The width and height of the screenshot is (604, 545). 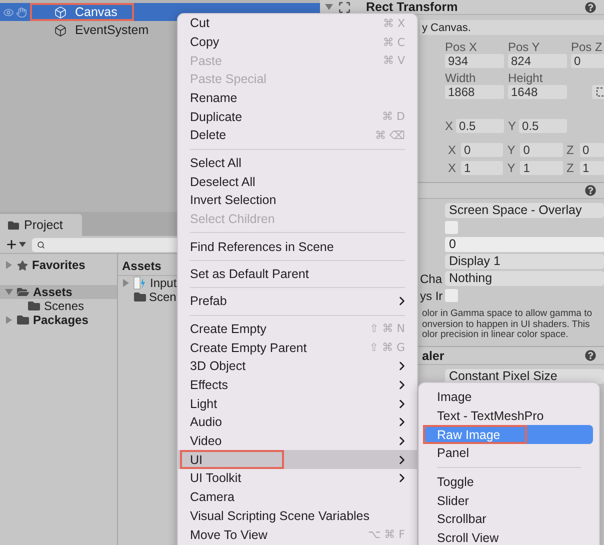 What do you see at coordinates (52, 292) in the screenshot?
I see `tree-label: Assets` at bounding box center [52, 292].